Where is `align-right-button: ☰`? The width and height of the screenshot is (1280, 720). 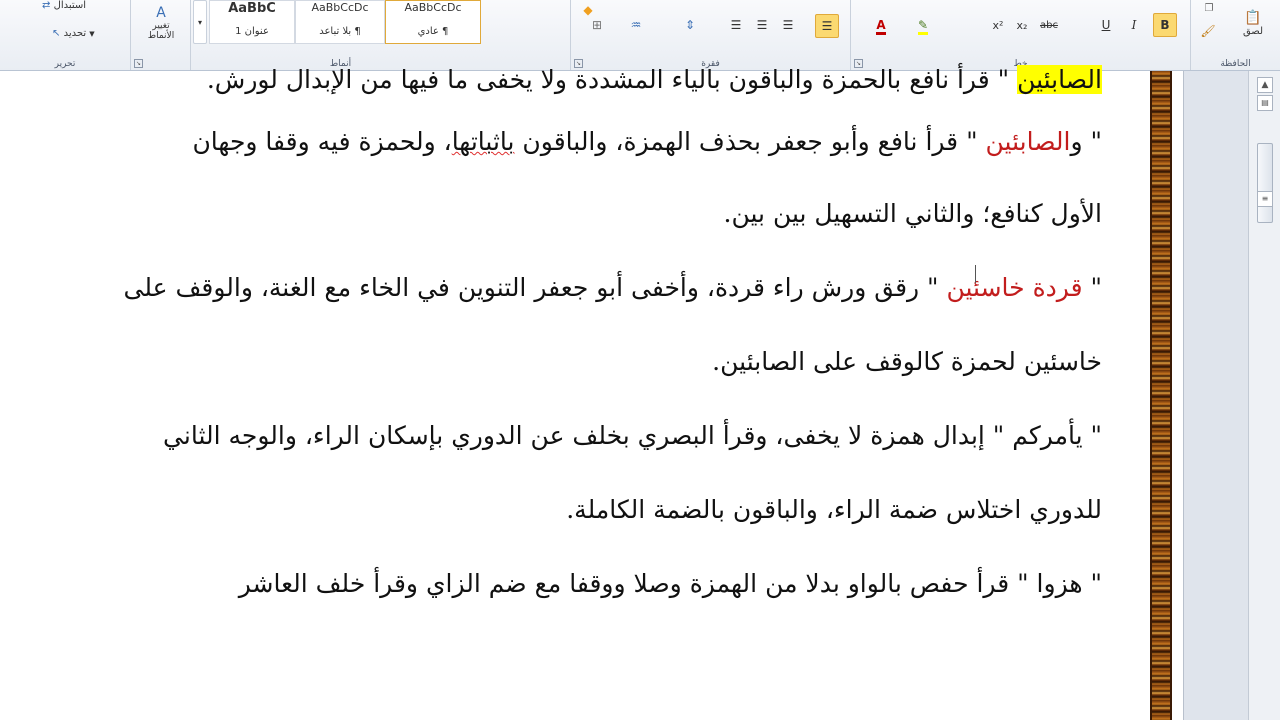
align-right-button: ☰ is located at coordinates (827, 26).